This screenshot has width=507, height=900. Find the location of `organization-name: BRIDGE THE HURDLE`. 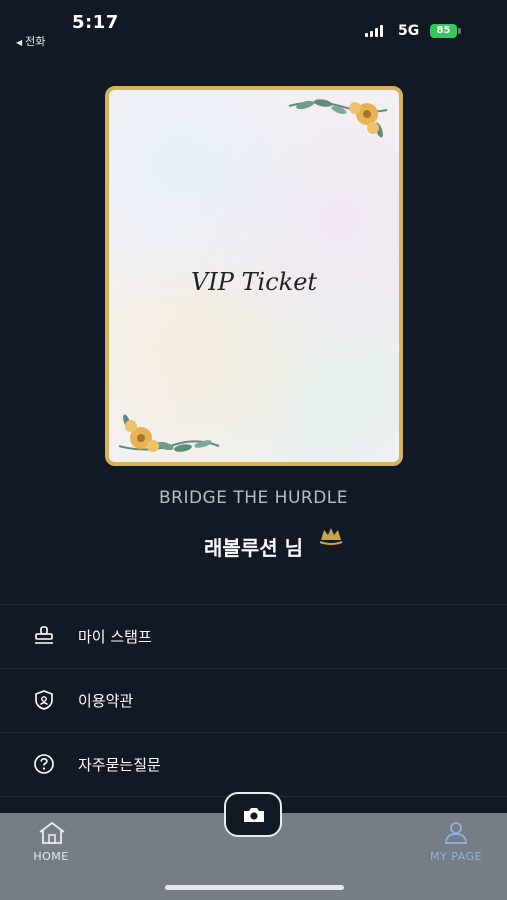

organization-name: BRIDGE THE HURDLE is located at coordinates (253, 498).